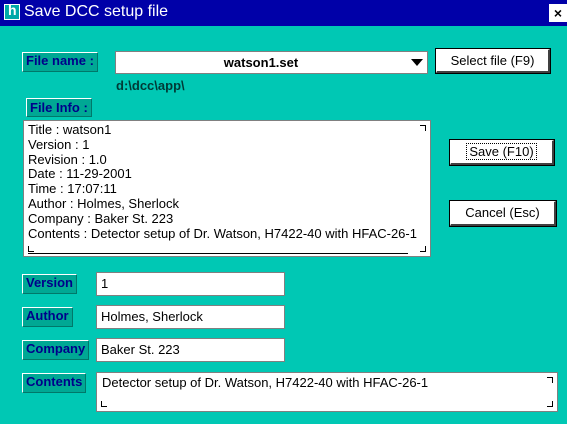 This screenshot has height=424, width=567. I want to click on chevron-down-icon, so click(417, 62).